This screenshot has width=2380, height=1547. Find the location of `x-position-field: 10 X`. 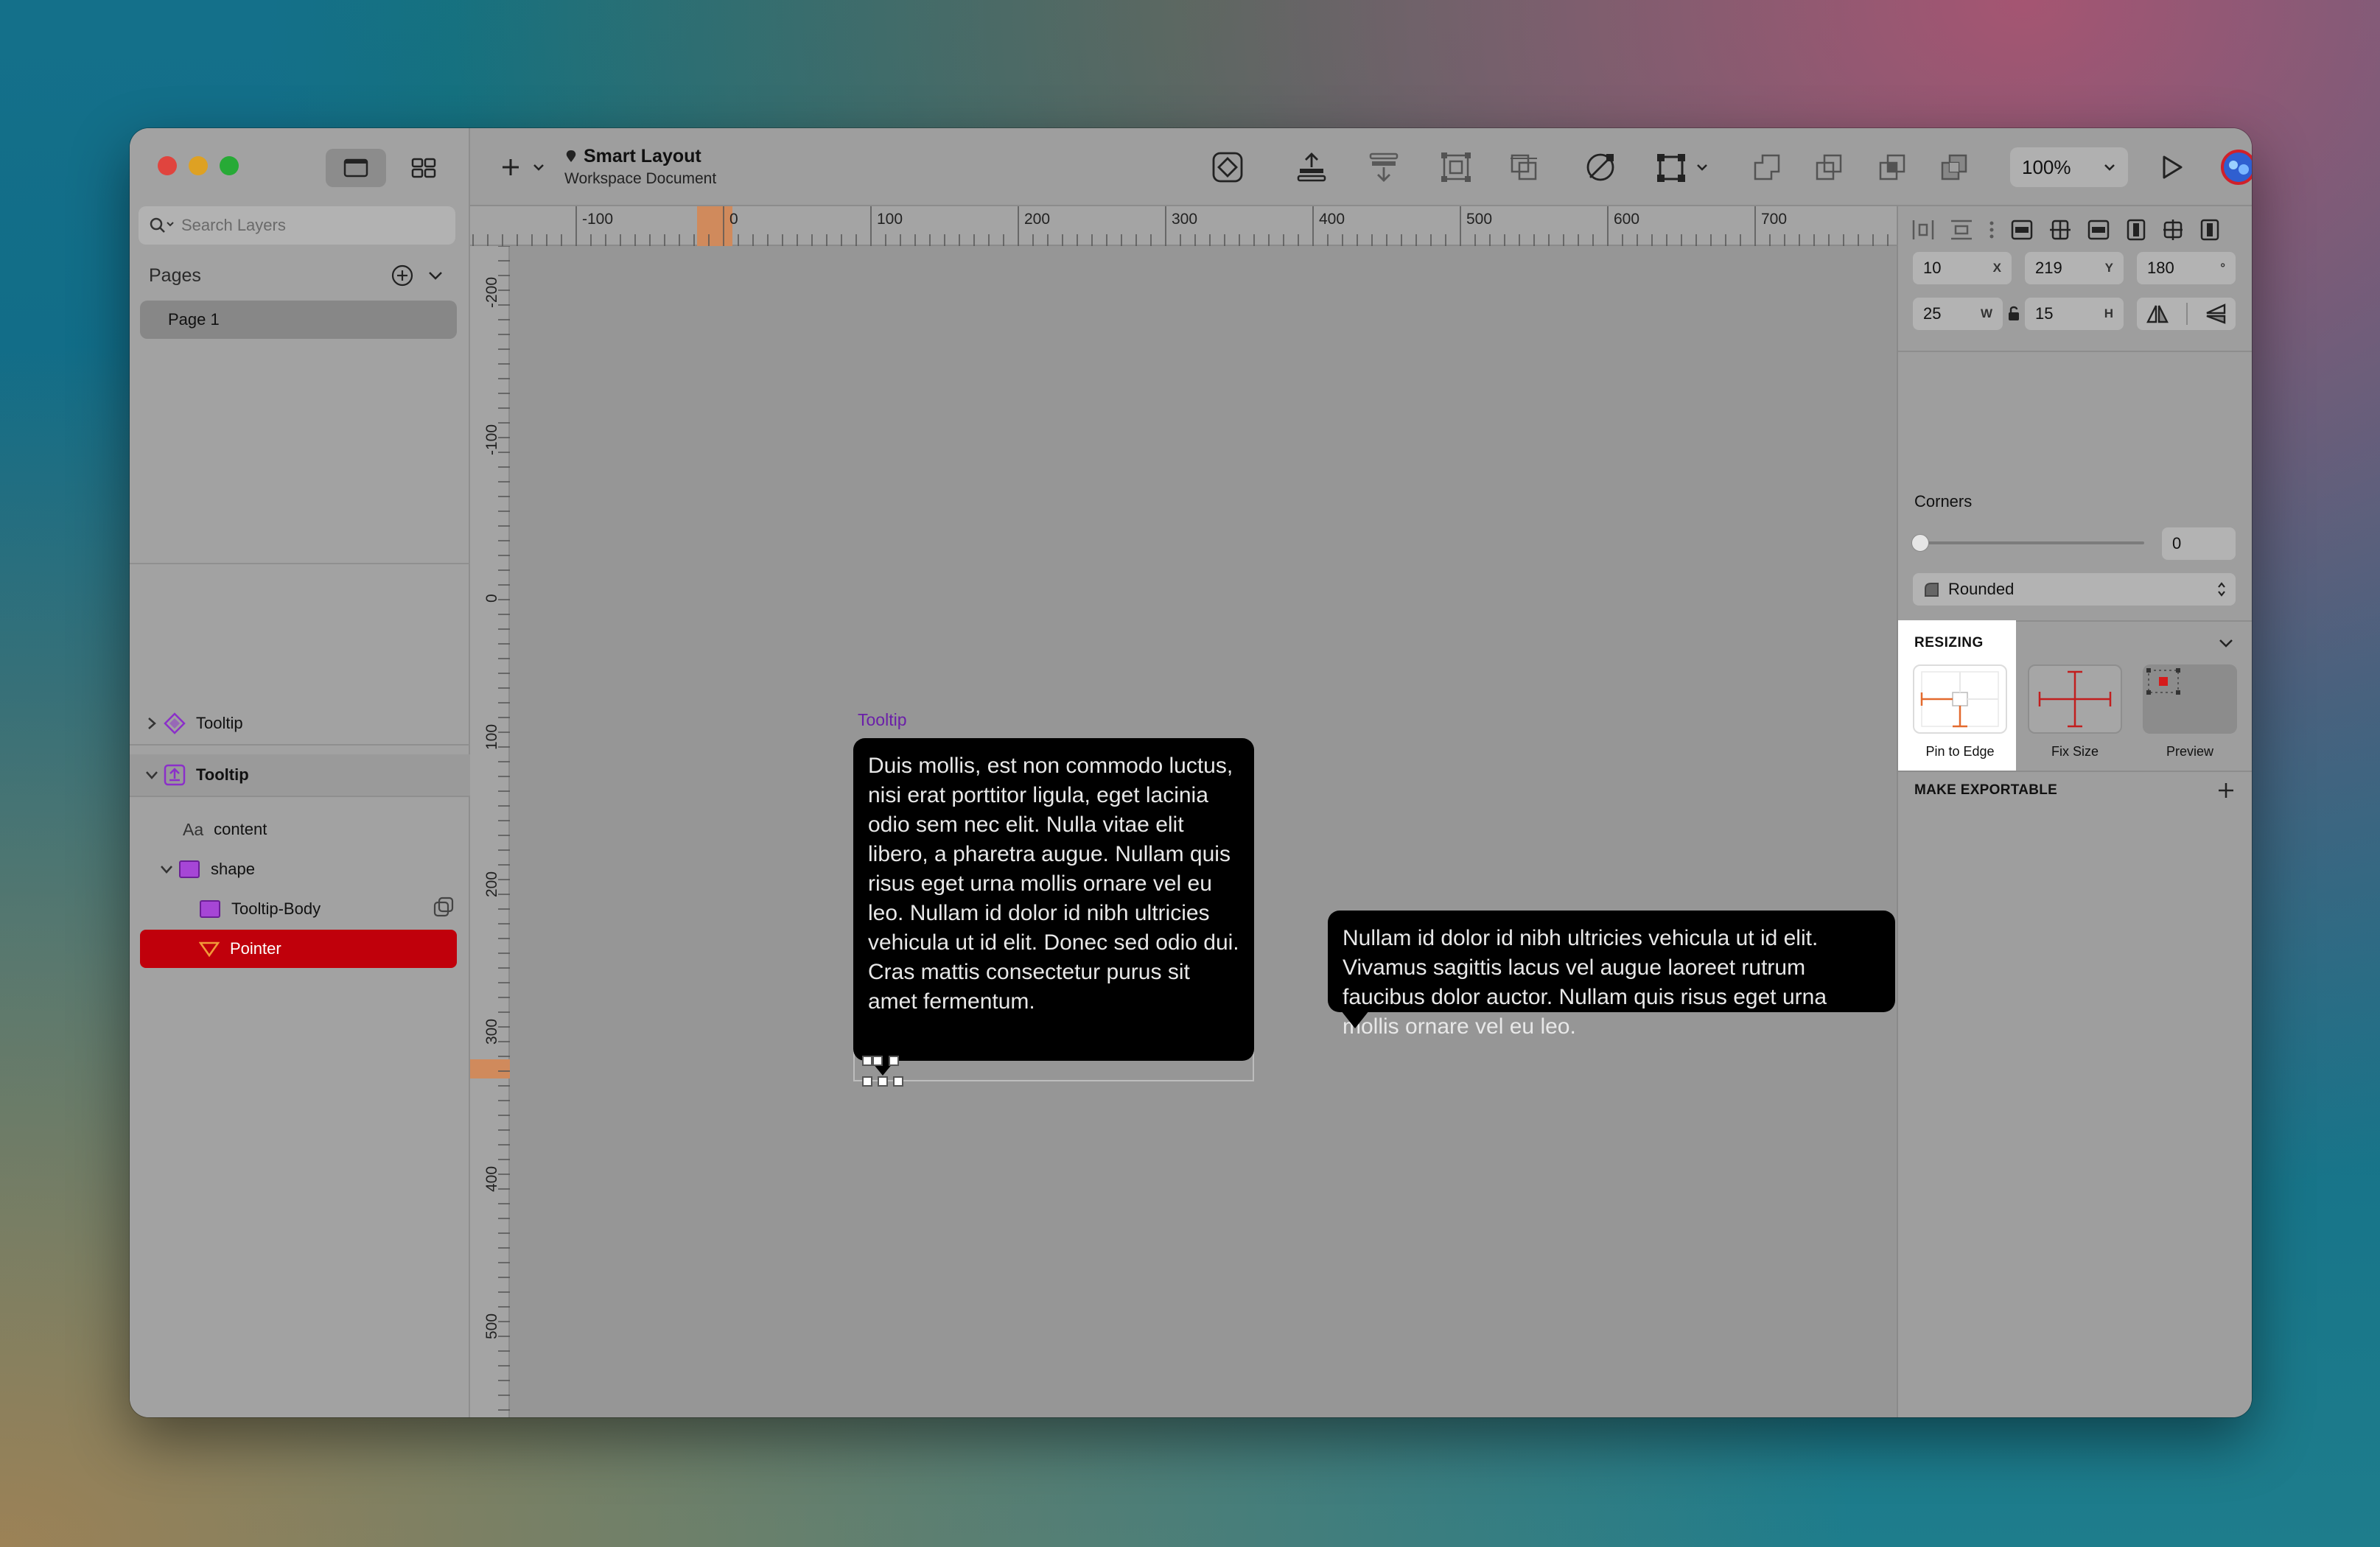

x-position-field: 10 X is located at coordinates (1962, 268).